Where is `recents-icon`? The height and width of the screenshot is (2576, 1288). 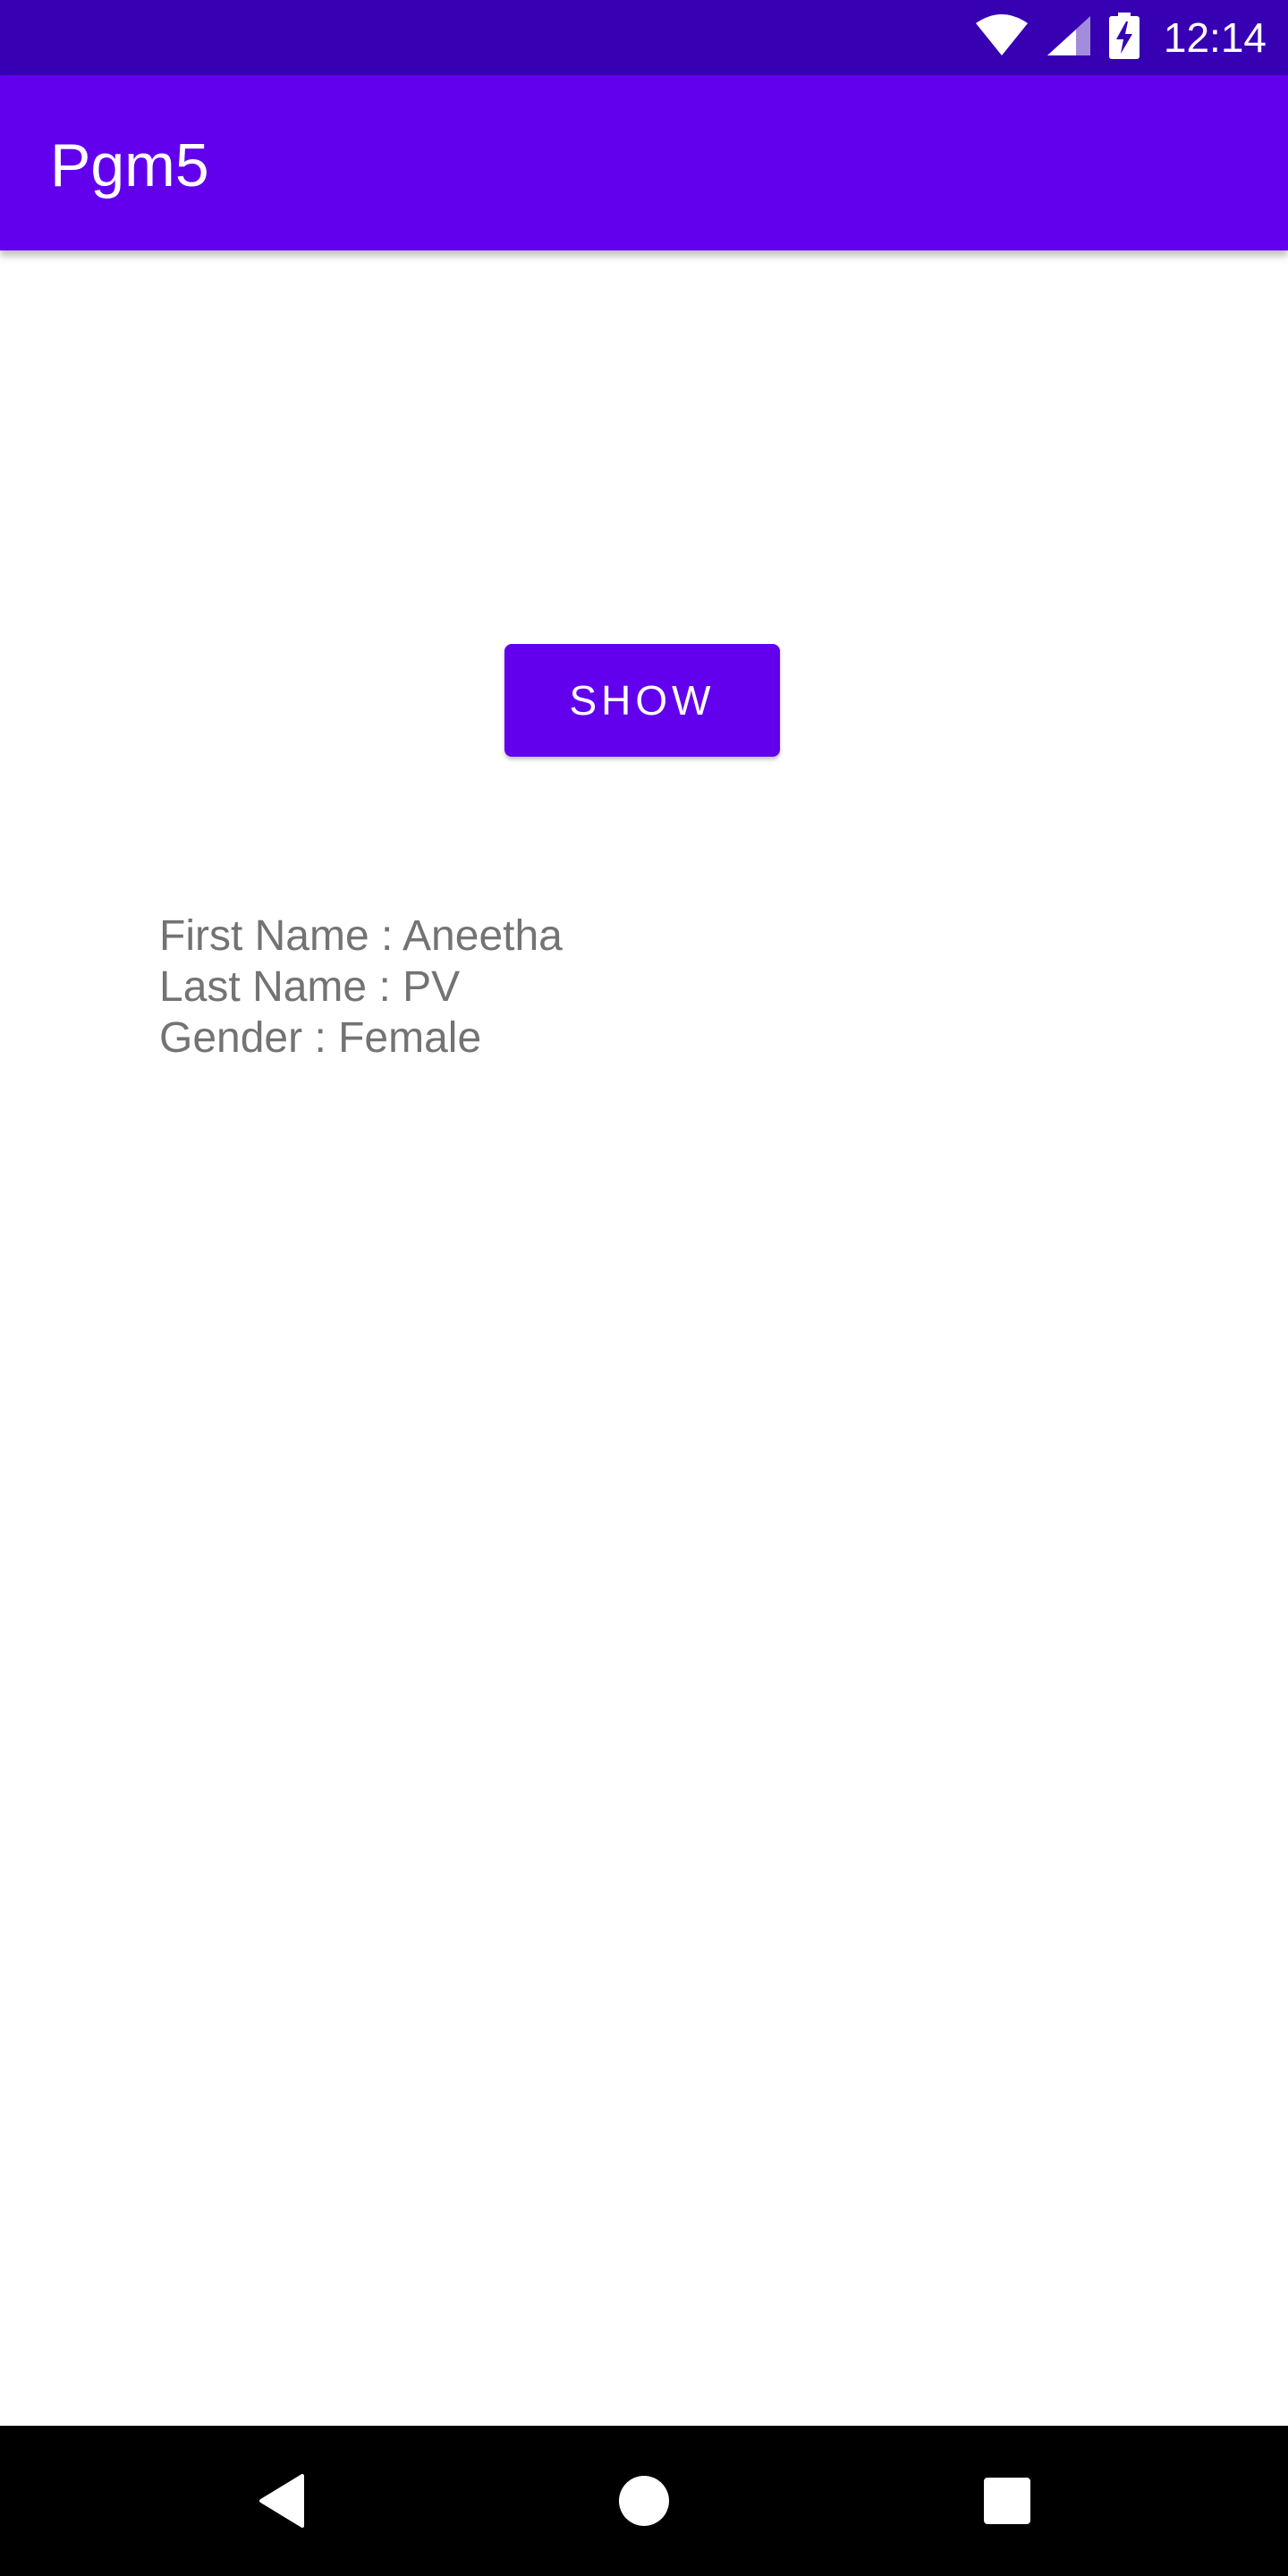
recents-icon is located at coordinates (1007, 2501).